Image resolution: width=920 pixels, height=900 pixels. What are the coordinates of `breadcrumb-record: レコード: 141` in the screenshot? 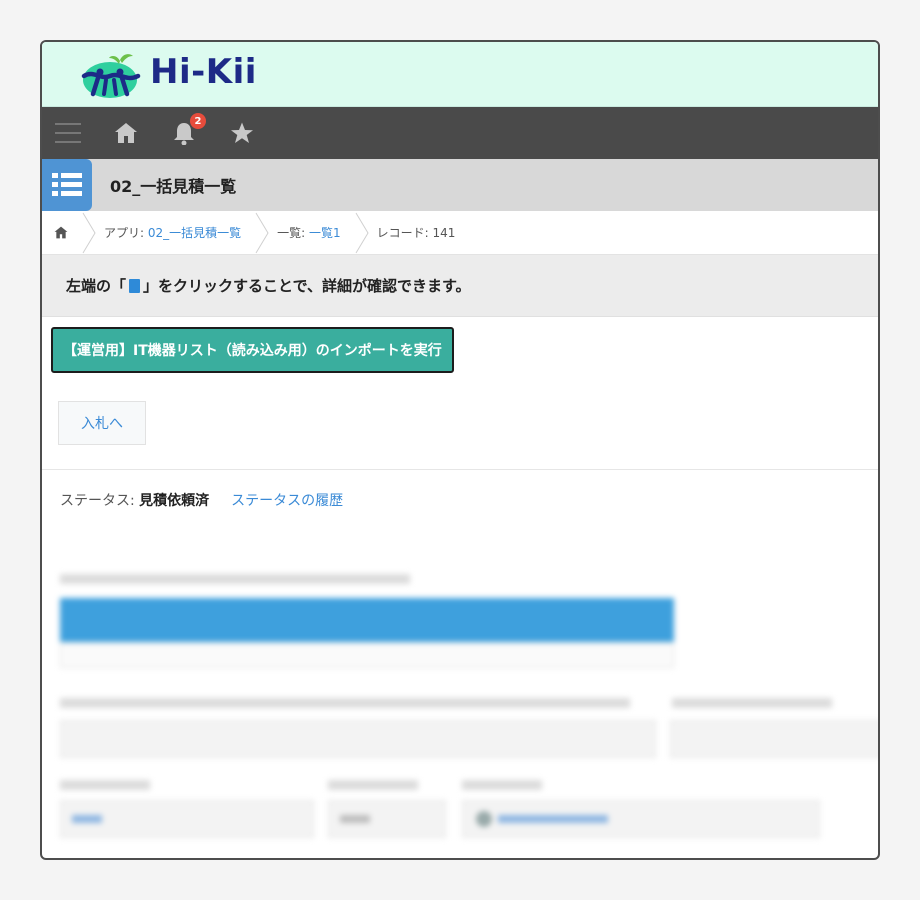 It's located at (416, 233).